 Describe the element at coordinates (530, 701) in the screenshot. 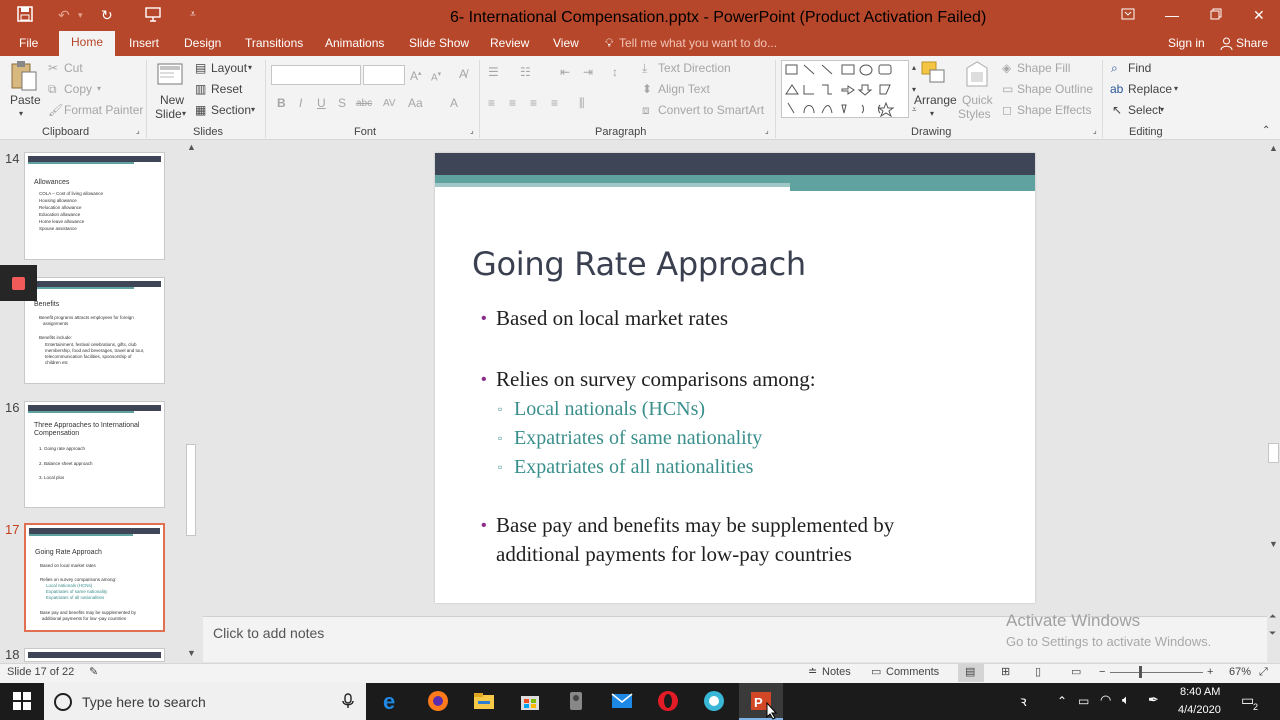

I see `store-icon` at that location.